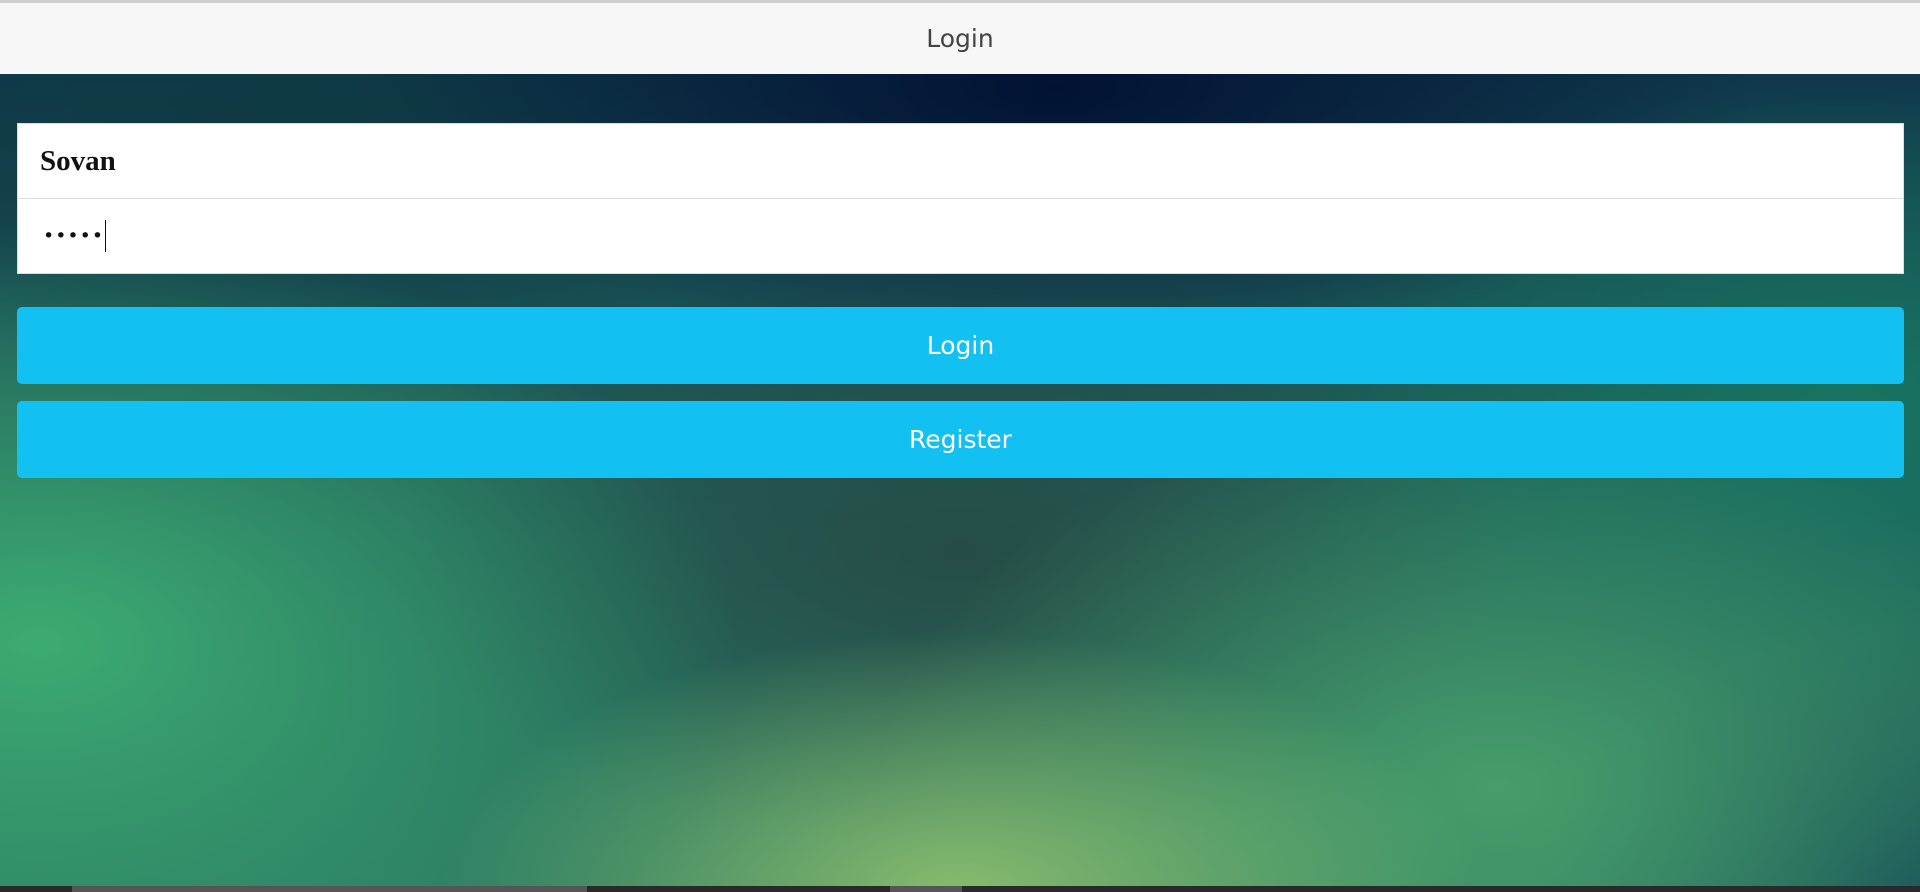  I want to click on username-value: Sovan, so click(78, 160).